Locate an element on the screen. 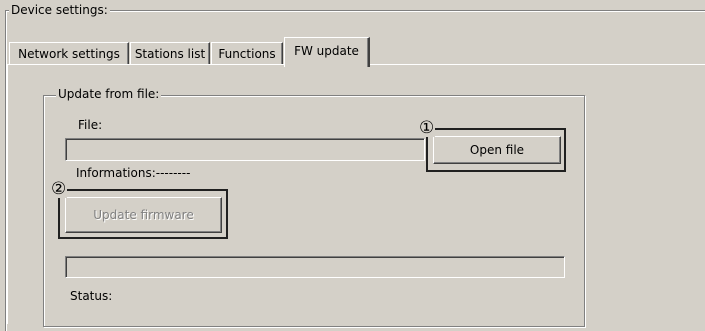 The height and width of the screenshot is (331, 705). tab-fw-update: FW update is located at coordinates (327, 52).